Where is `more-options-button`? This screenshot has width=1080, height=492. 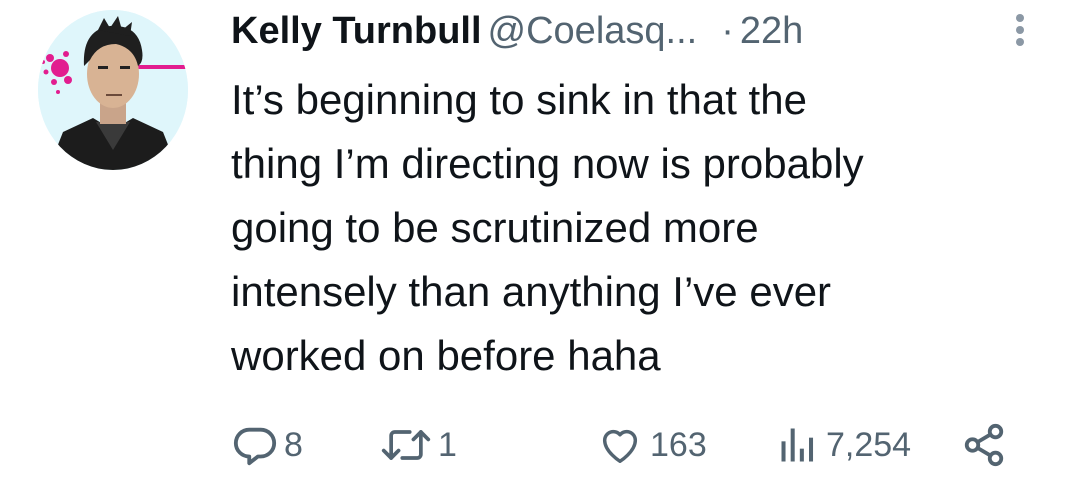 more-options-button is located at coordinates (1020, 30).